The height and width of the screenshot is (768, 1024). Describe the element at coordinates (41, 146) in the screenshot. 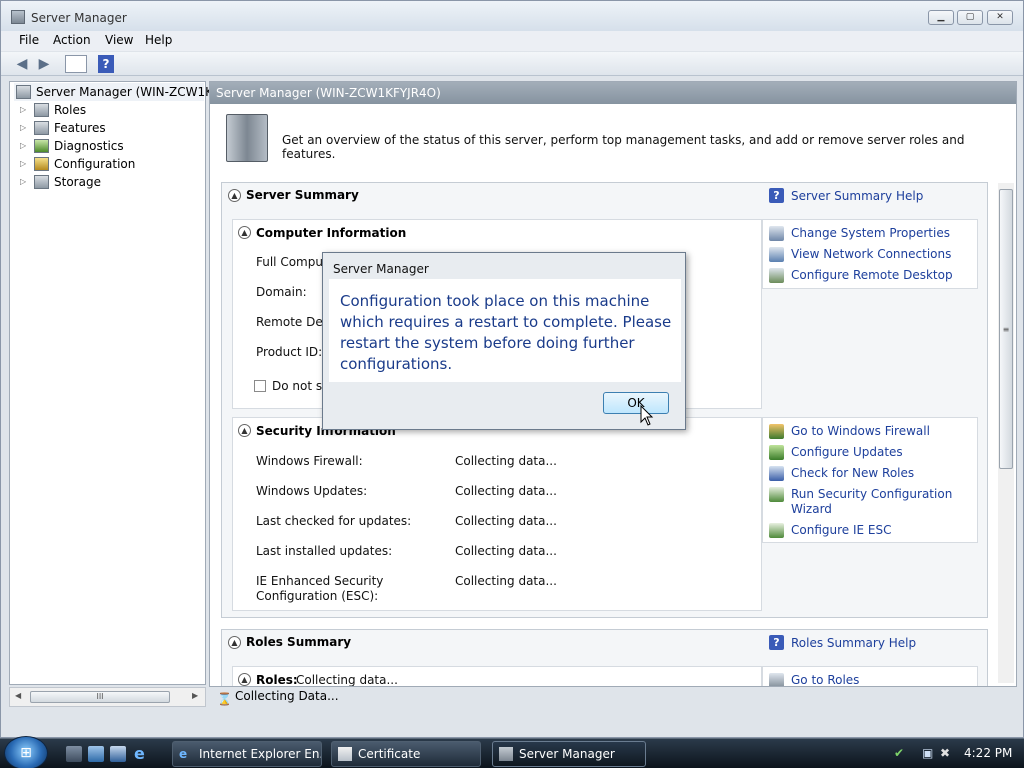

I see `diagnostics-icon` at that location.